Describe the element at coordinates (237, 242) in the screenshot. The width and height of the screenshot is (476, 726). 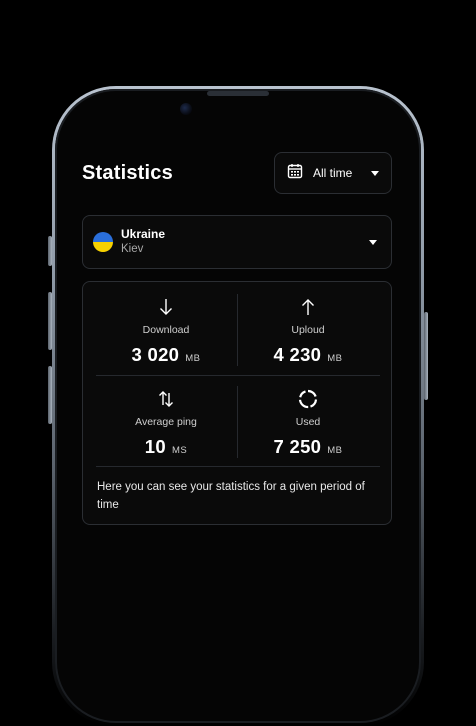
I see `location-dropdown: Ukraine Kiev` at that location.